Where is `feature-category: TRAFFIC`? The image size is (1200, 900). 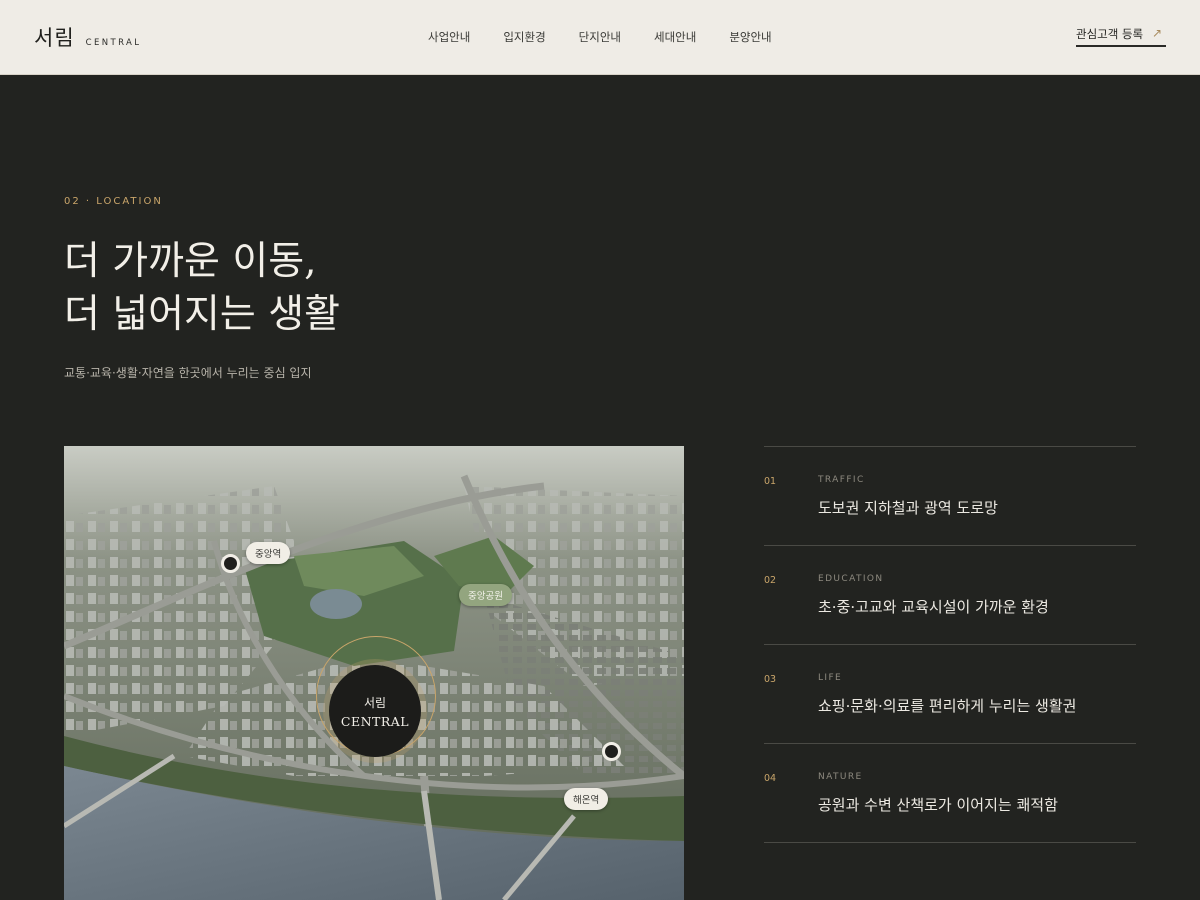 feature-category: TRAFFIC is located at coordinates (841, 480).